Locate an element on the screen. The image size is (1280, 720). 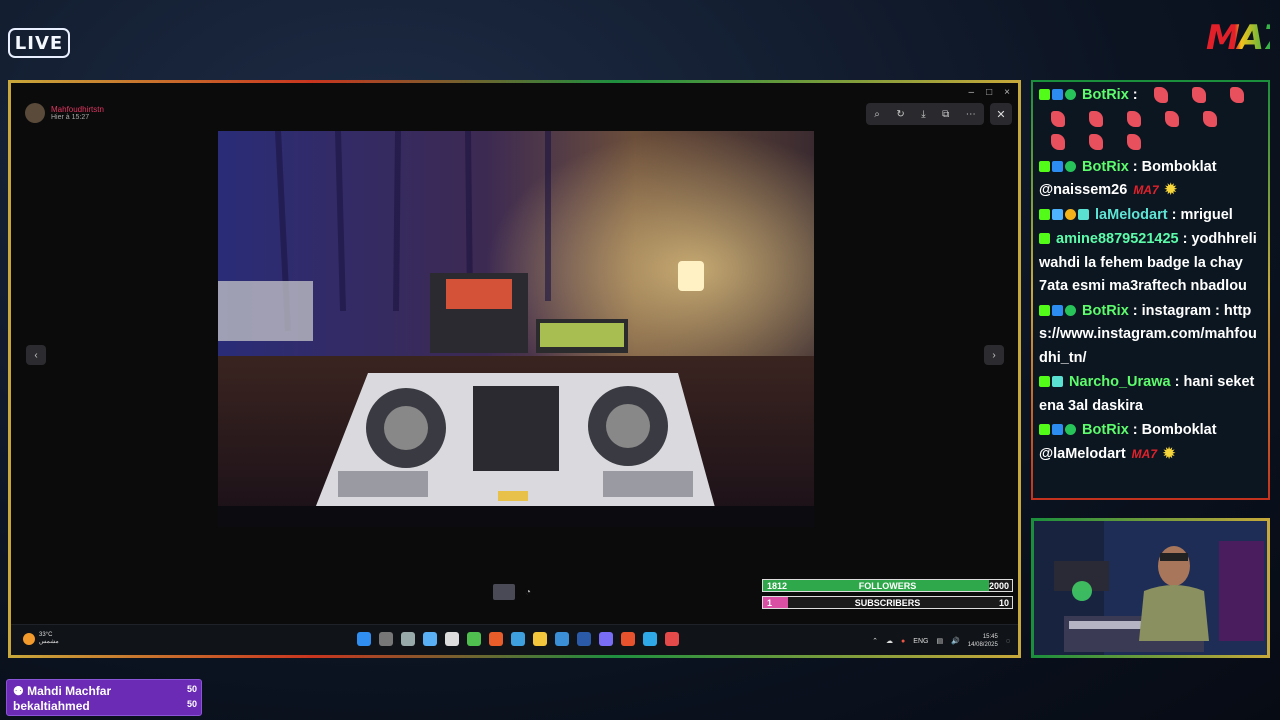
taskbar-apps is located at coordinates (518, 639).